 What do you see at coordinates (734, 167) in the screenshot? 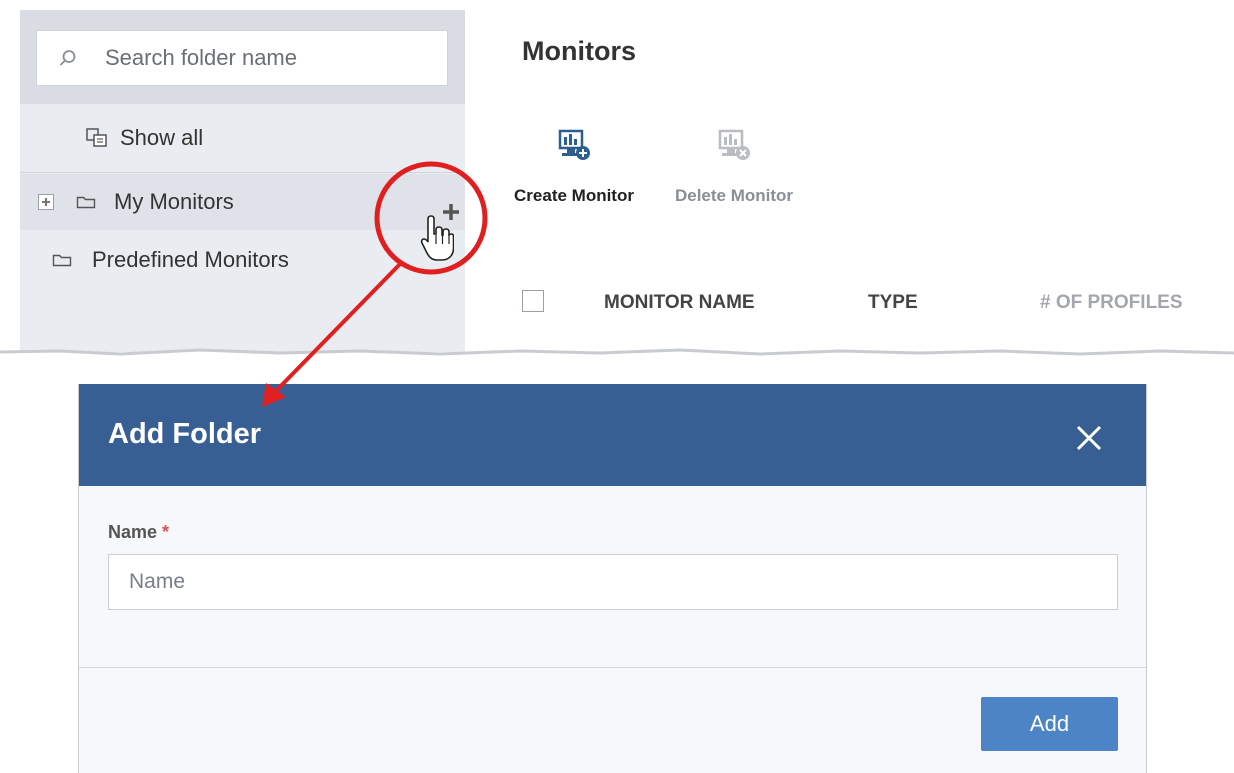
I see `delete-monitor-button: Delete Monitor` at bounding box center [734, 167].